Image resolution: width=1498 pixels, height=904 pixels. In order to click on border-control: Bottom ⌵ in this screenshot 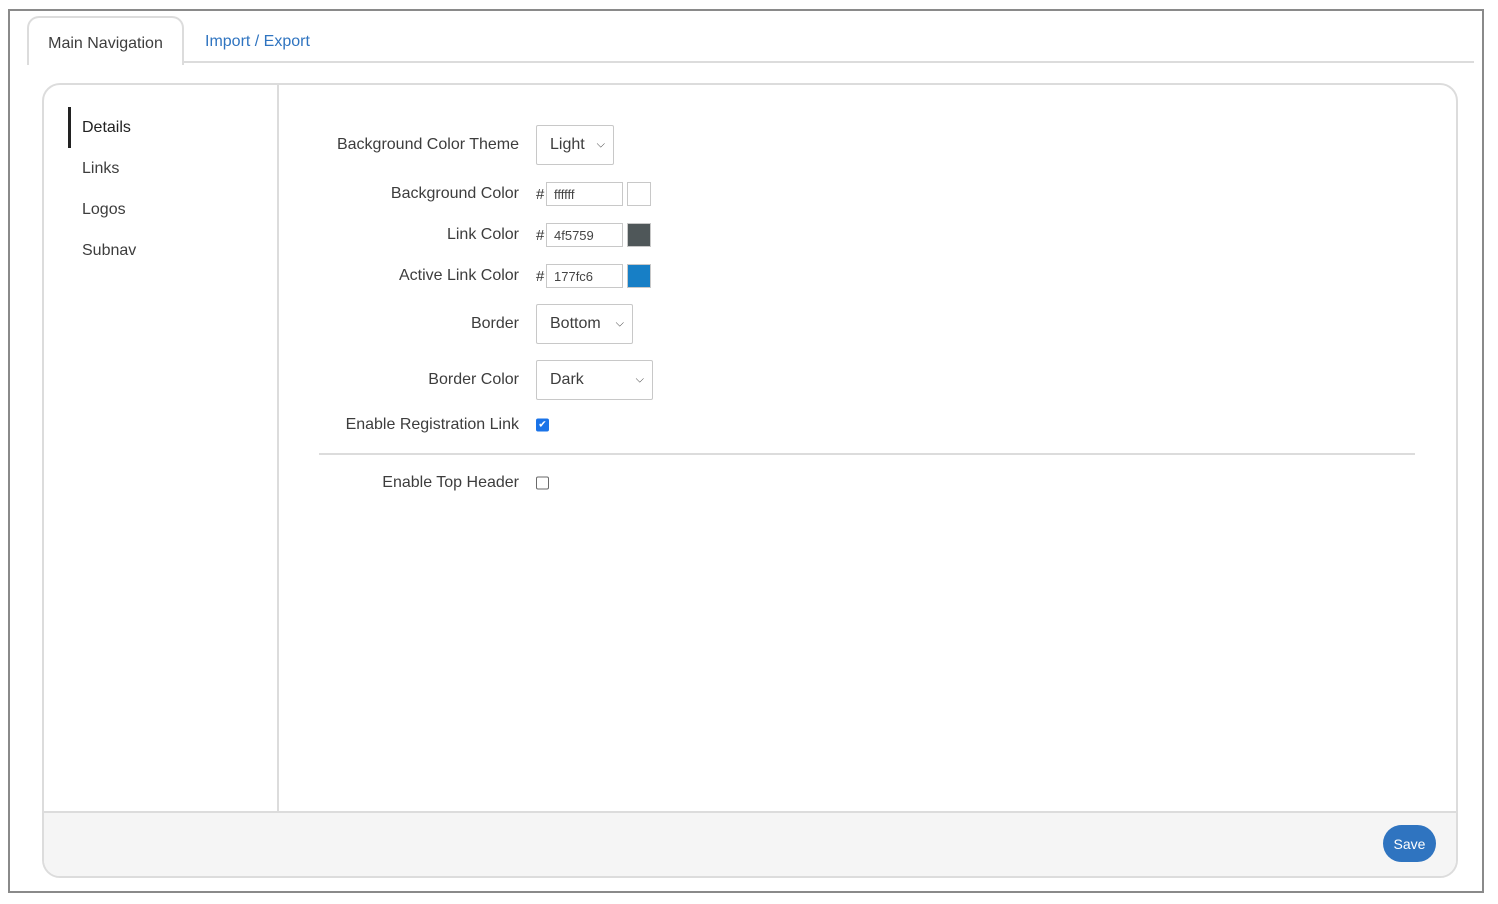, I will do `click(584, 324)`.